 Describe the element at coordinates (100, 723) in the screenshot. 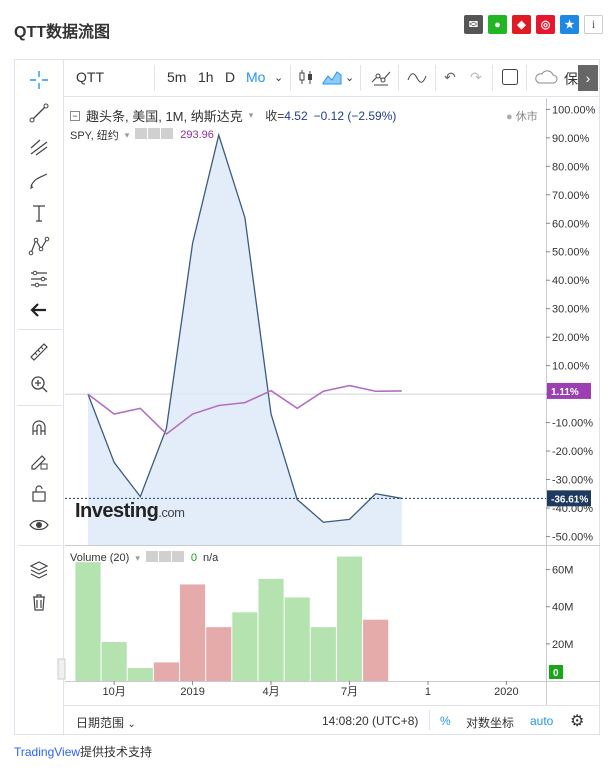

I see `date-range-label: 日期范围` at that location.